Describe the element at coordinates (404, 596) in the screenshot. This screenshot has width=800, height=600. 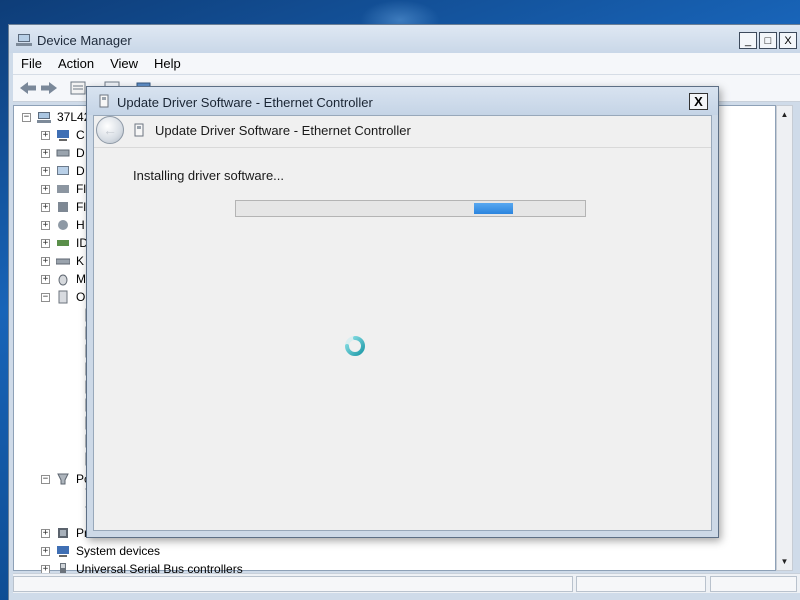
I see `window-frame-bottom` at that location.